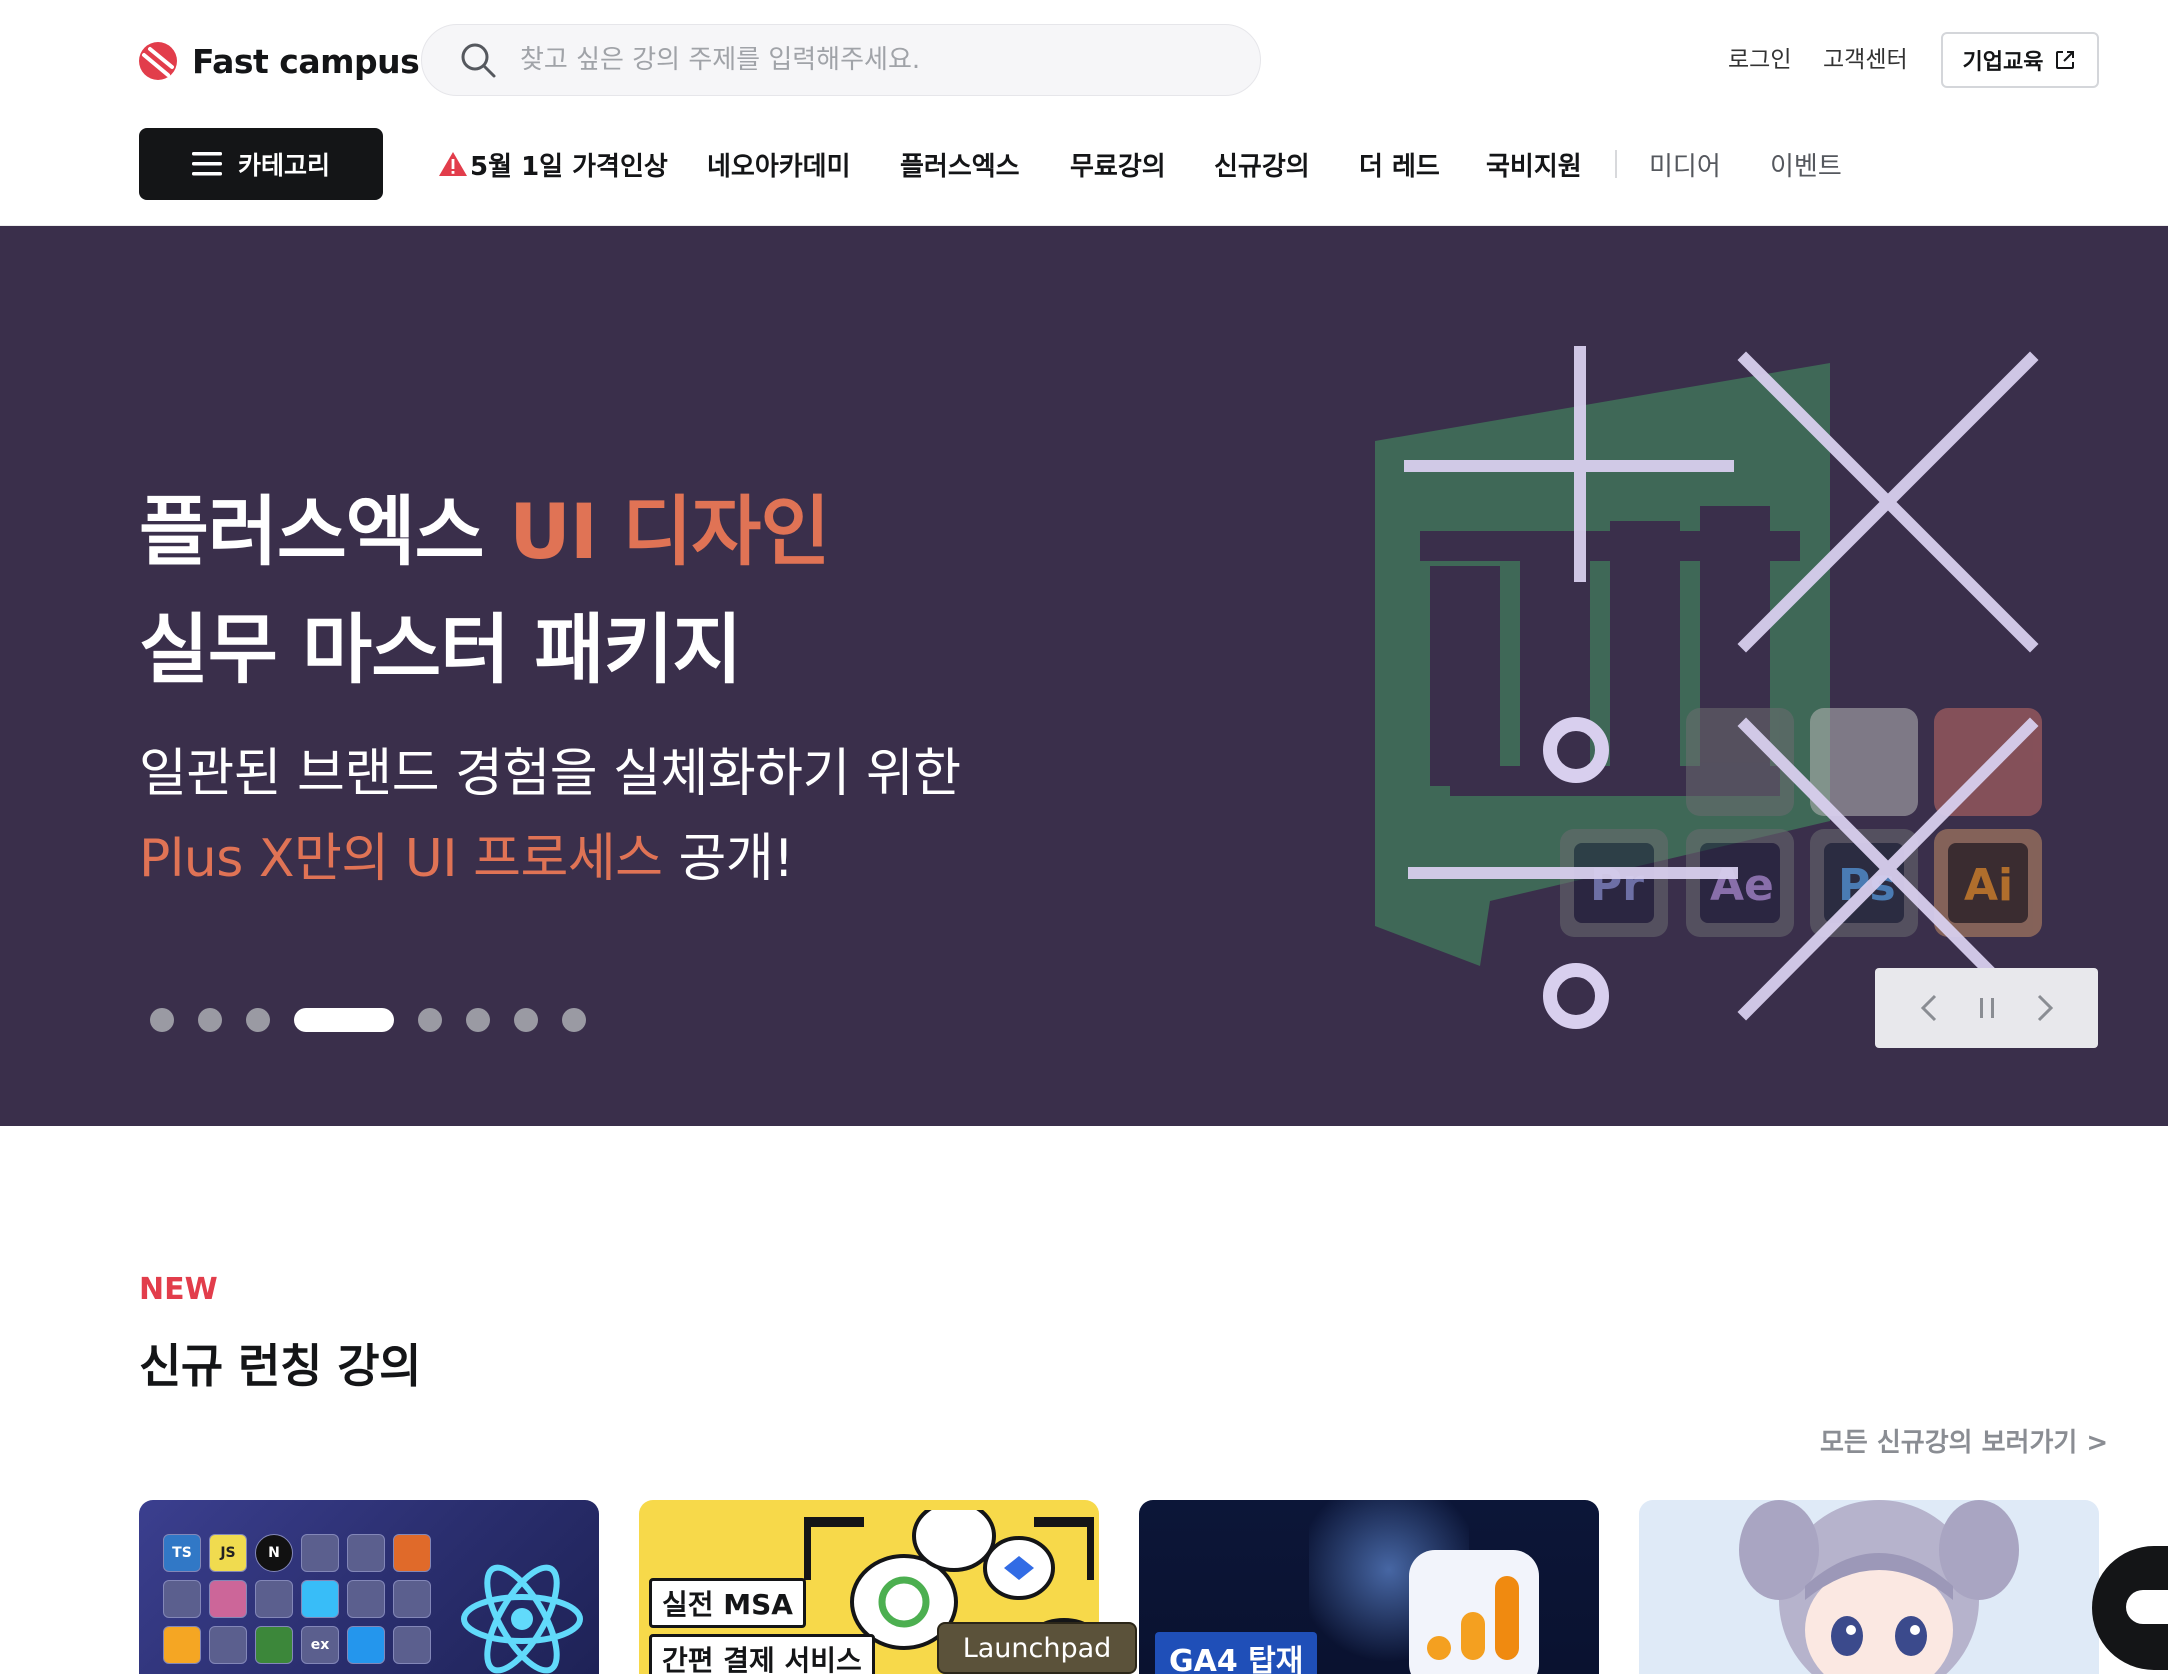 The image size is (2168, 1674). Describe the element at coordinates (669, 531) in the screenshot. I see `hero-title-accent: UI 디자인` at that location.